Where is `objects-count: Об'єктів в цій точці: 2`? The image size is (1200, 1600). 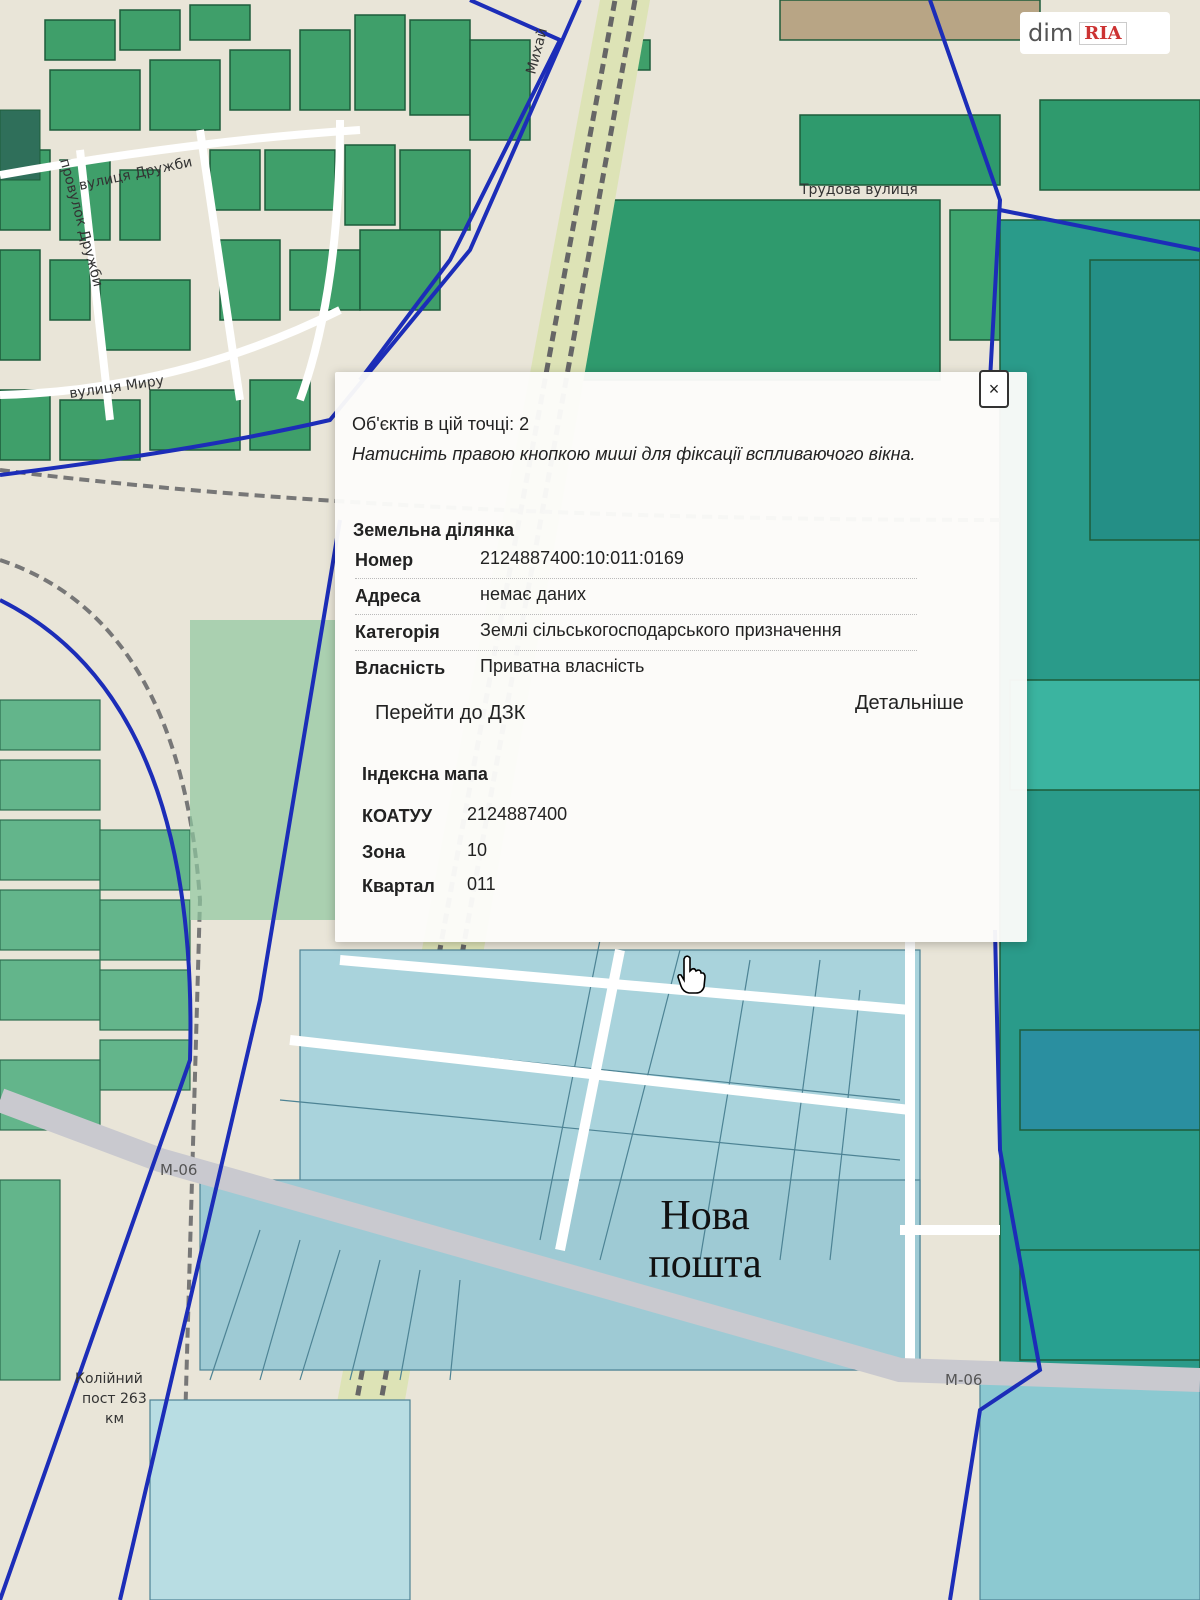 objects-count: Об'єктів в цій точці: 2 is located at coordinates (441, 424).